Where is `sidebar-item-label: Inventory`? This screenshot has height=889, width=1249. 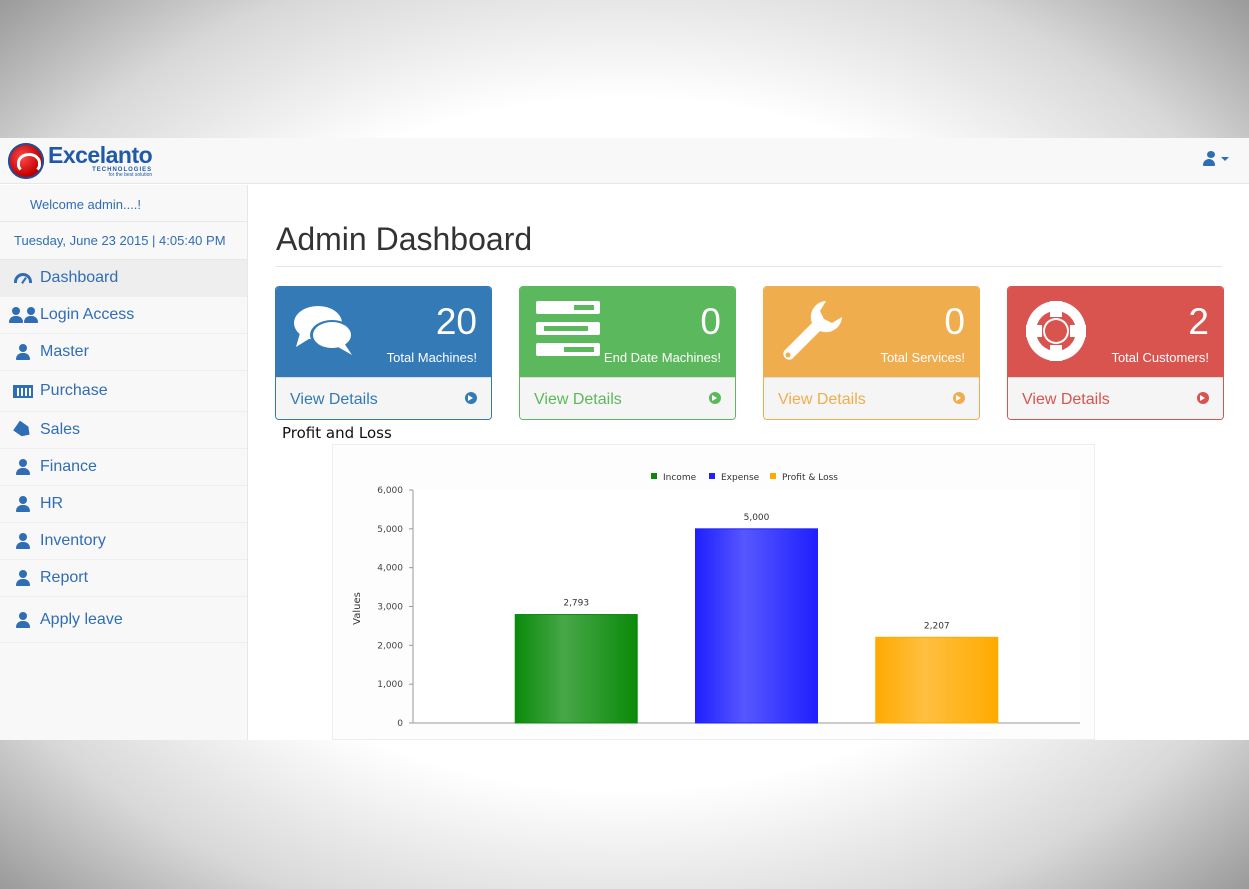 sidebar-item-label: Inventory is located at coordinates (73, 540).